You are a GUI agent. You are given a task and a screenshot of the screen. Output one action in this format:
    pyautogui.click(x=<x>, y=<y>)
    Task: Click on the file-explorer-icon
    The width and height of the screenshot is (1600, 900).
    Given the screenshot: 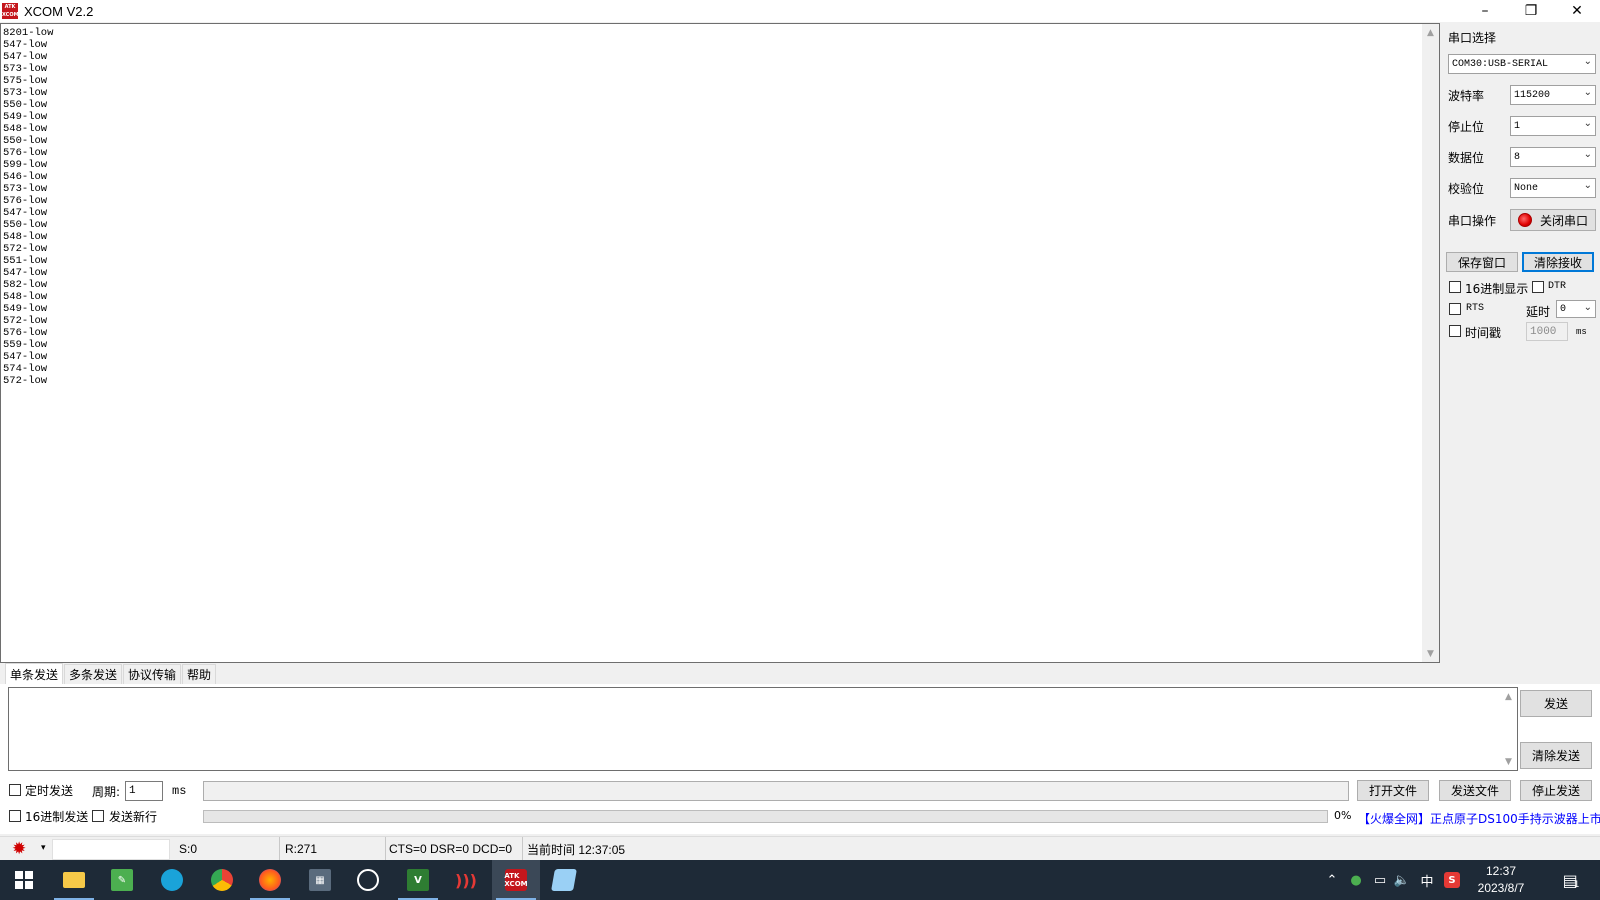 What is the action you would take?
    pyautogui.click(x=74, y=880)
    